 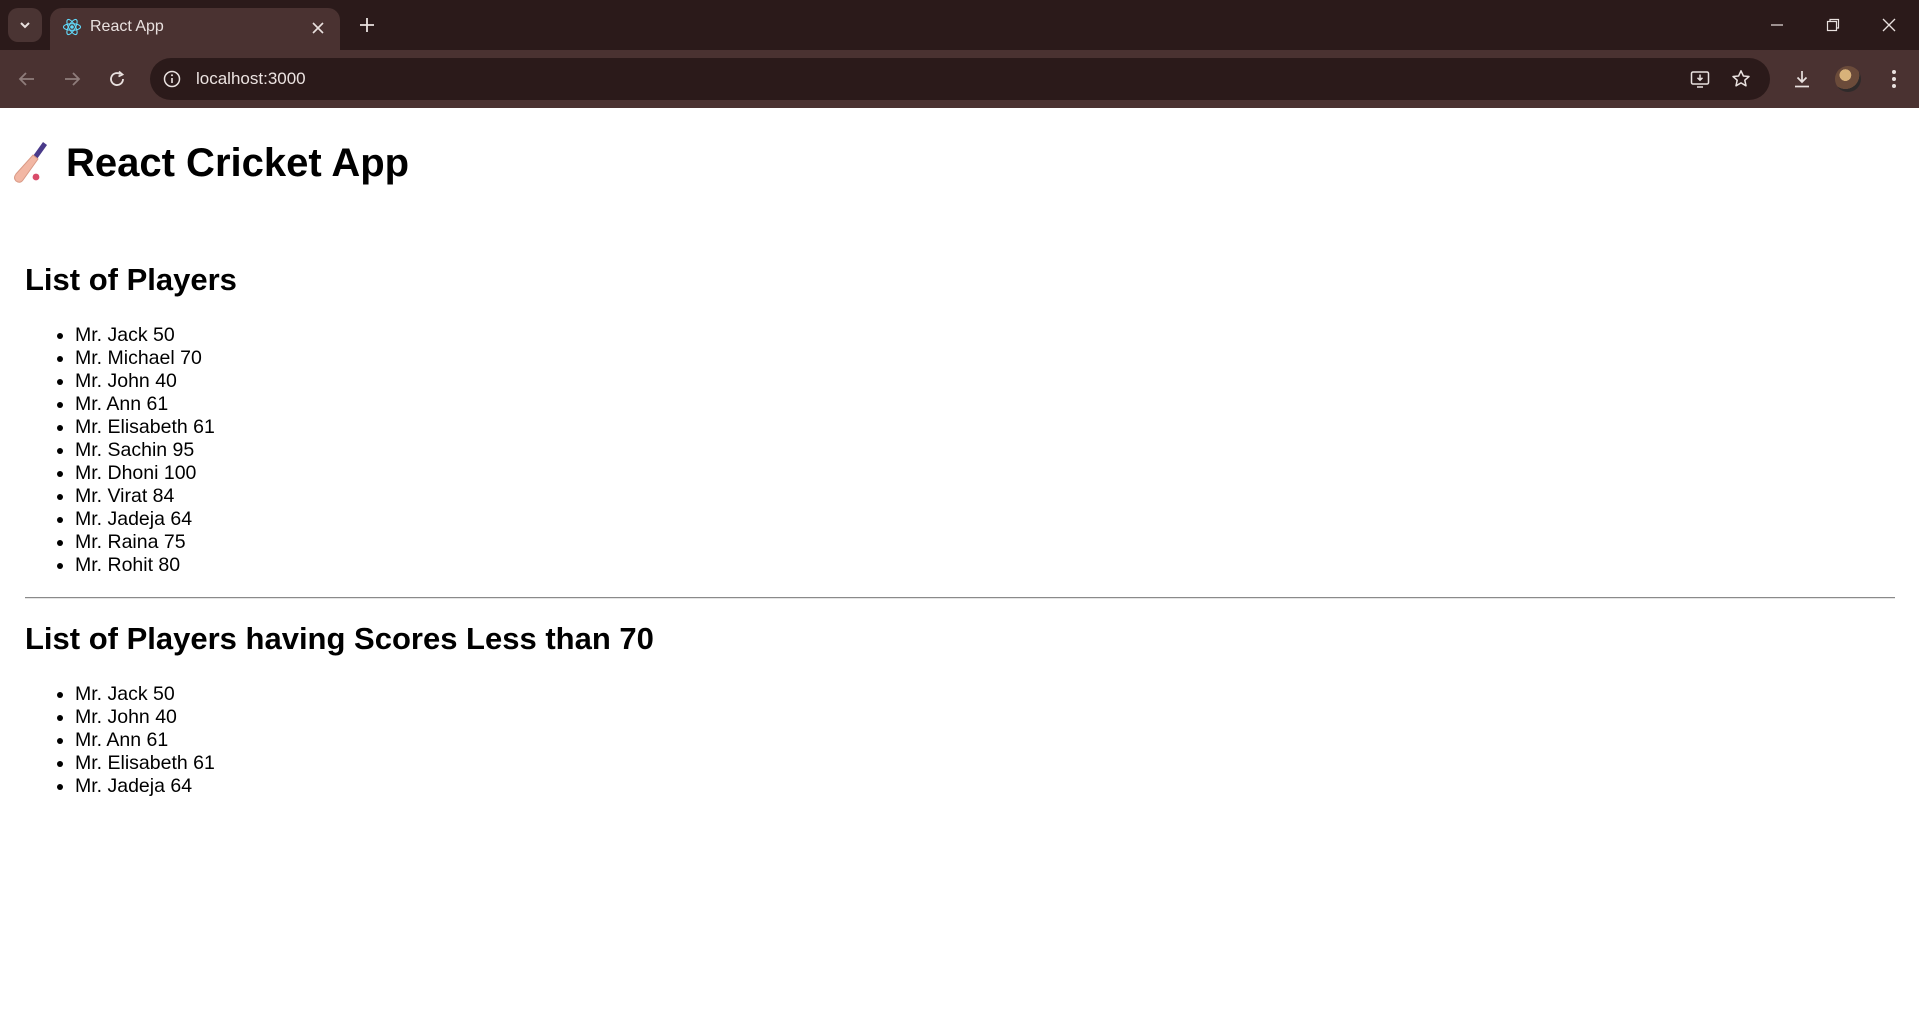 What do you see at coordinates (195, 29) in the screenshot?
I see `browser-tab-active: React App` at bounding box center [195, 29].